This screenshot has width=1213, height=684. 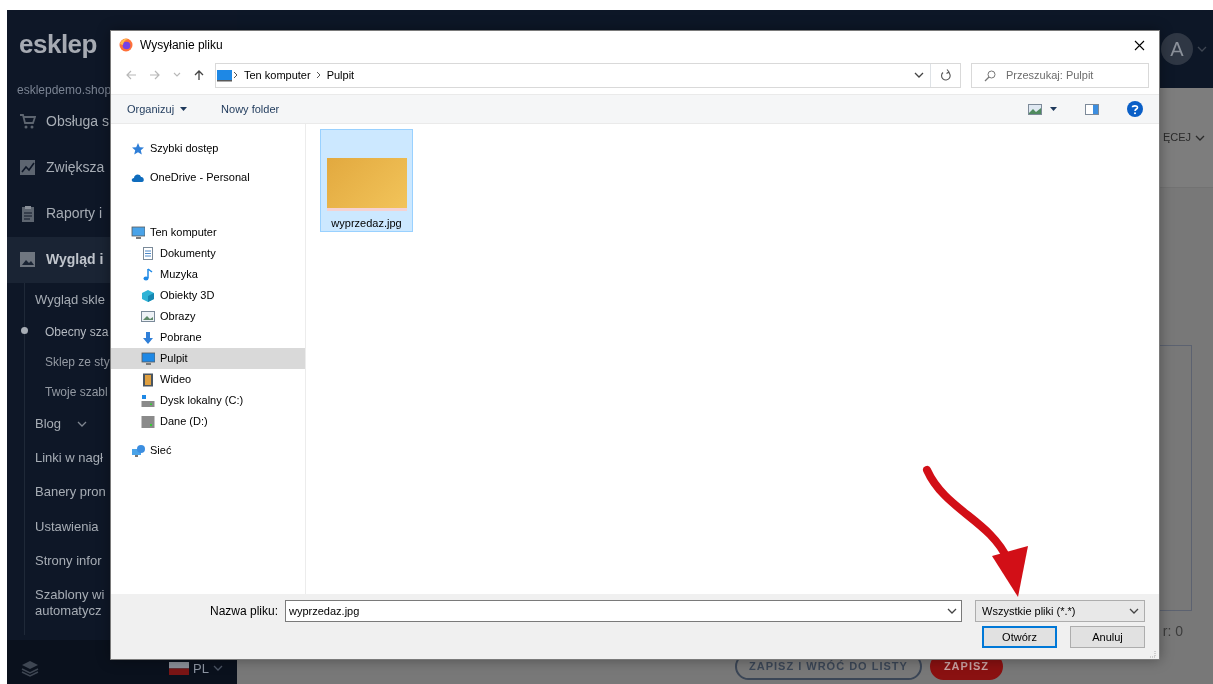 What do you see at coordinates (1172, 631) in the screenshot?
I see `counter-text: r: 0` at bounding box center [1172, 631].